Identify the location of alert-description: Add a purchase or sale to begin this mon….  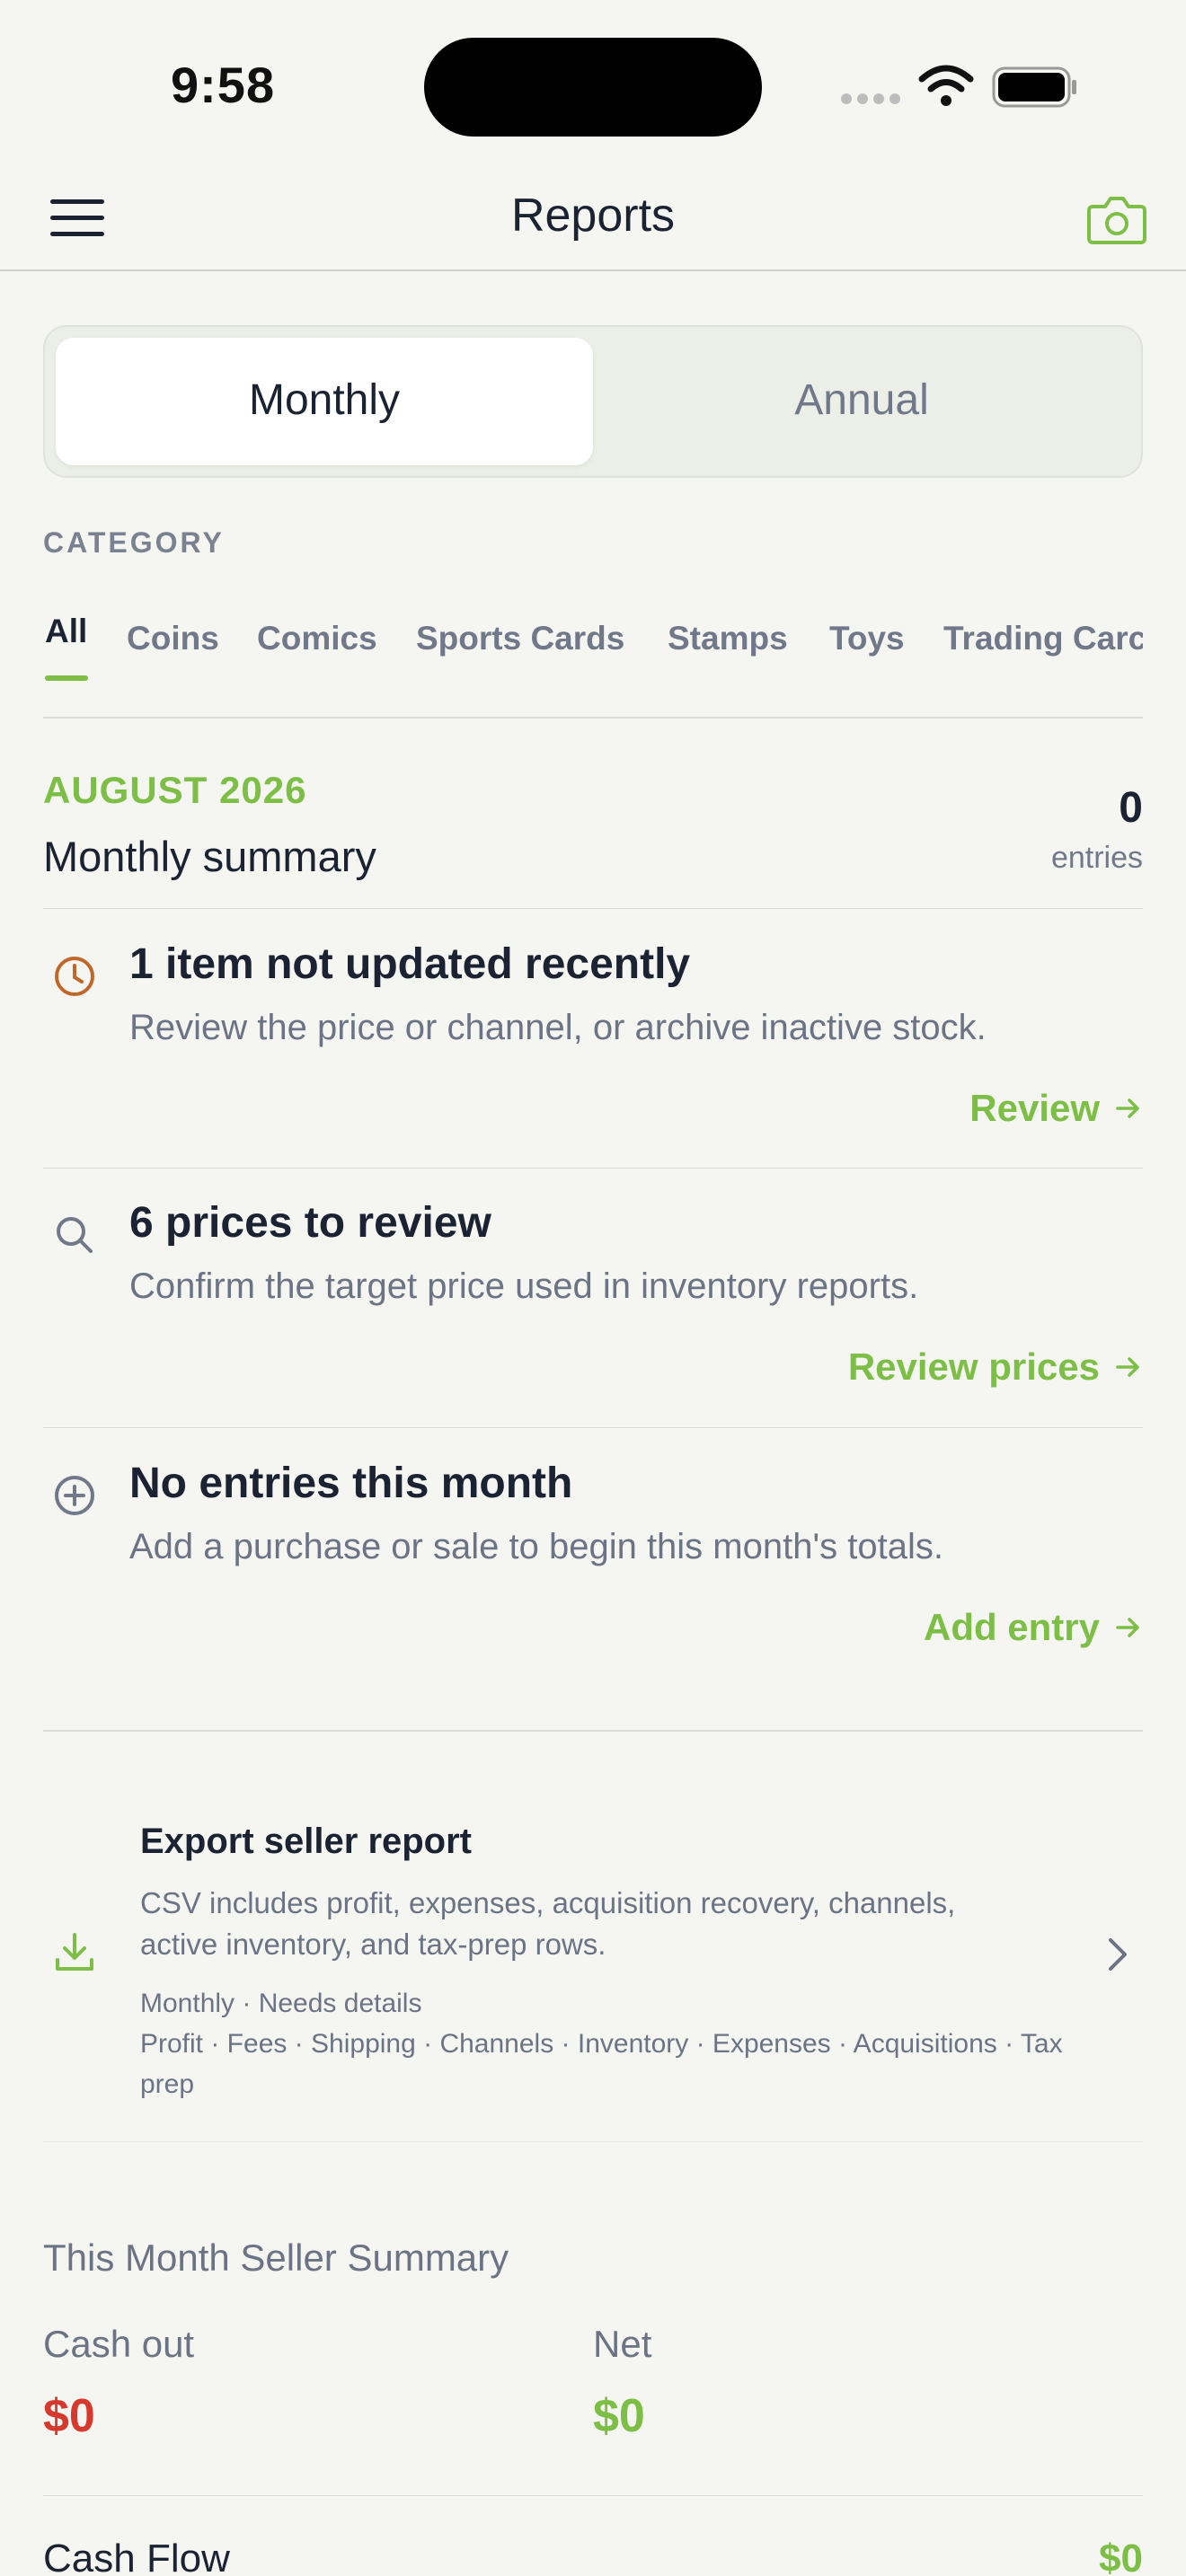
(536, 1546).